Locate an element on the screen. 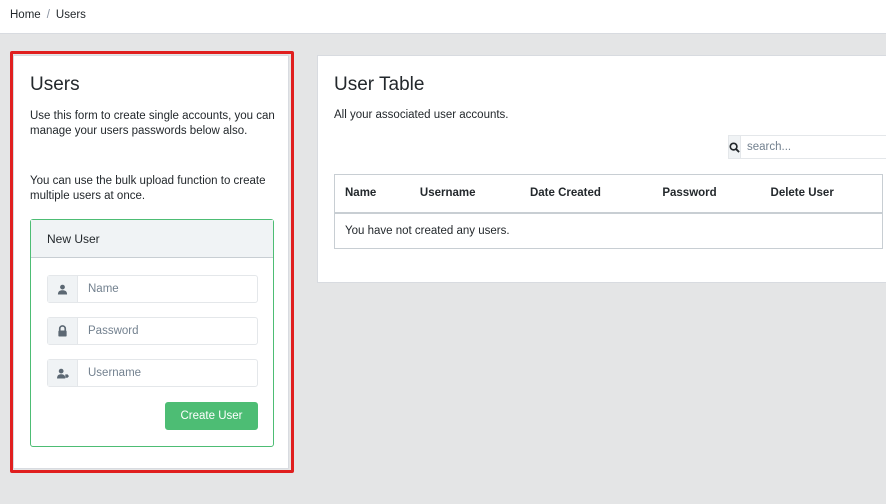  username-input is located at coordinates (167, 373).